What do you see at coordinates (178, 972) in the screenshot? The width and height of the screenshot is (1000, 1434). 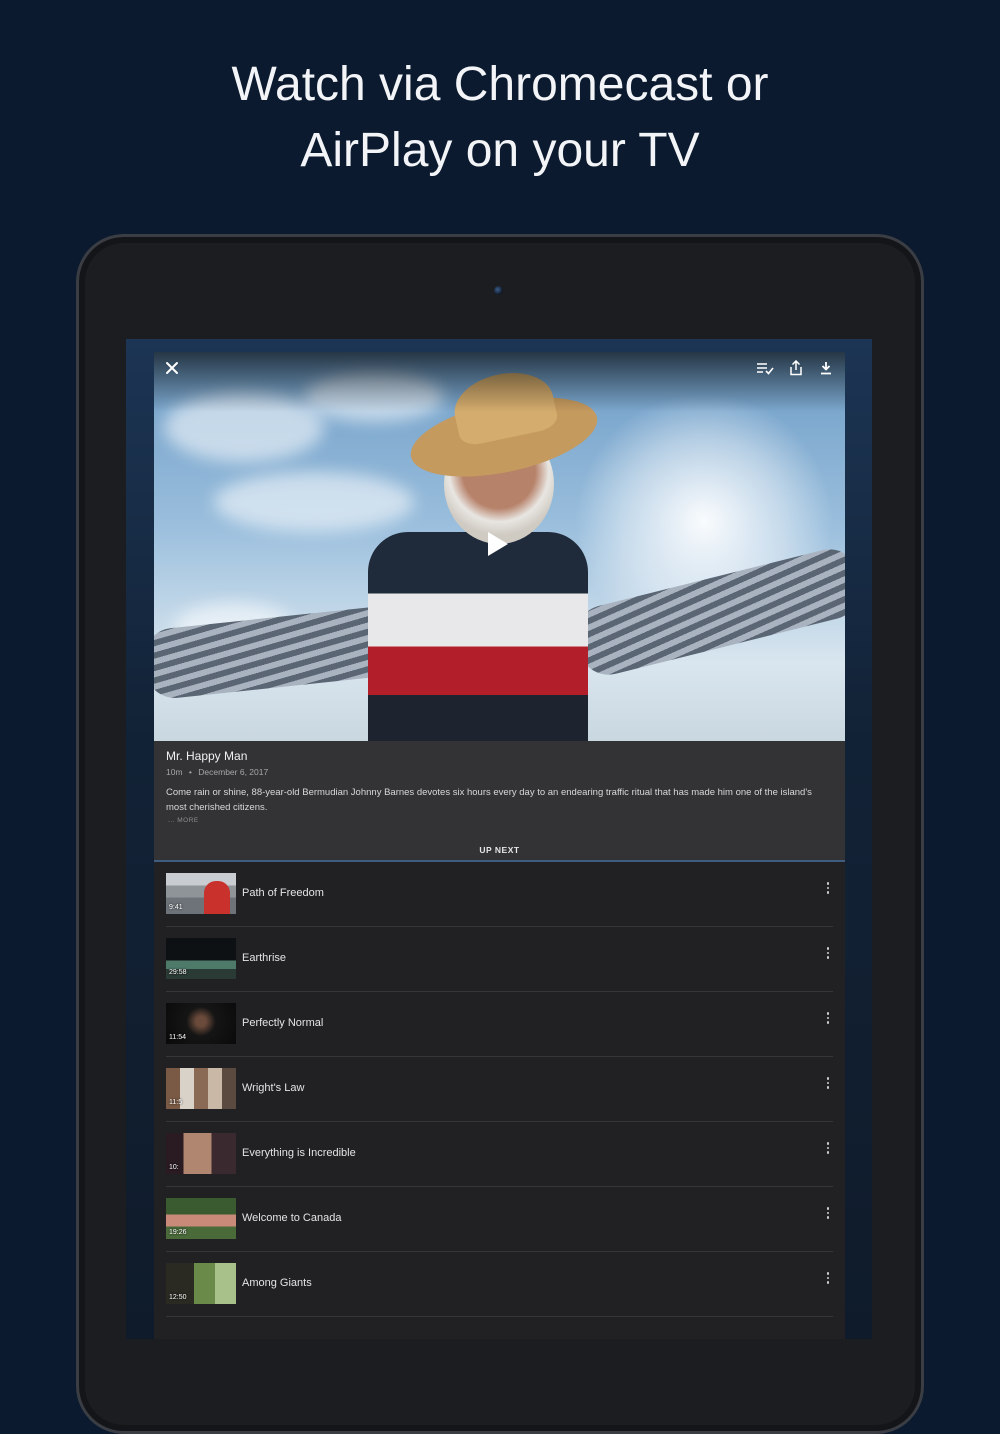 I see `video-duration-badge: 29:58` at bounding box center [178, 972].